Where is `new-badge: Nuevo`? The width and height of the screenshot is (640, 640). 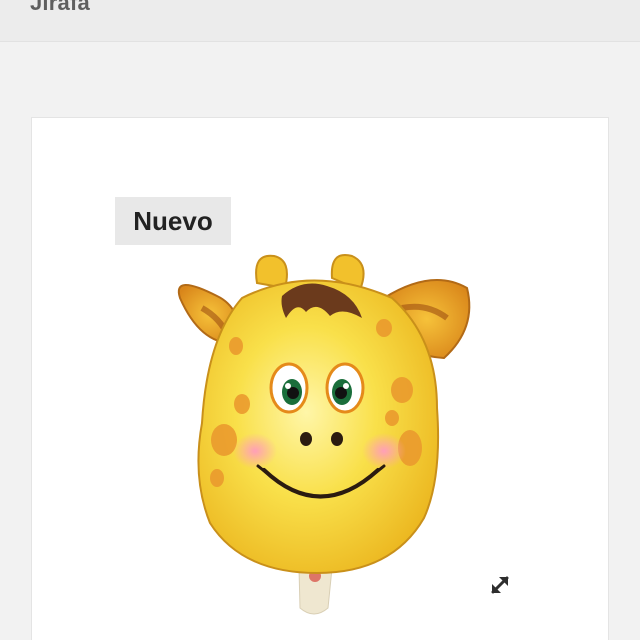
new-badge: Nuevo is located at coordinates (173, 221).